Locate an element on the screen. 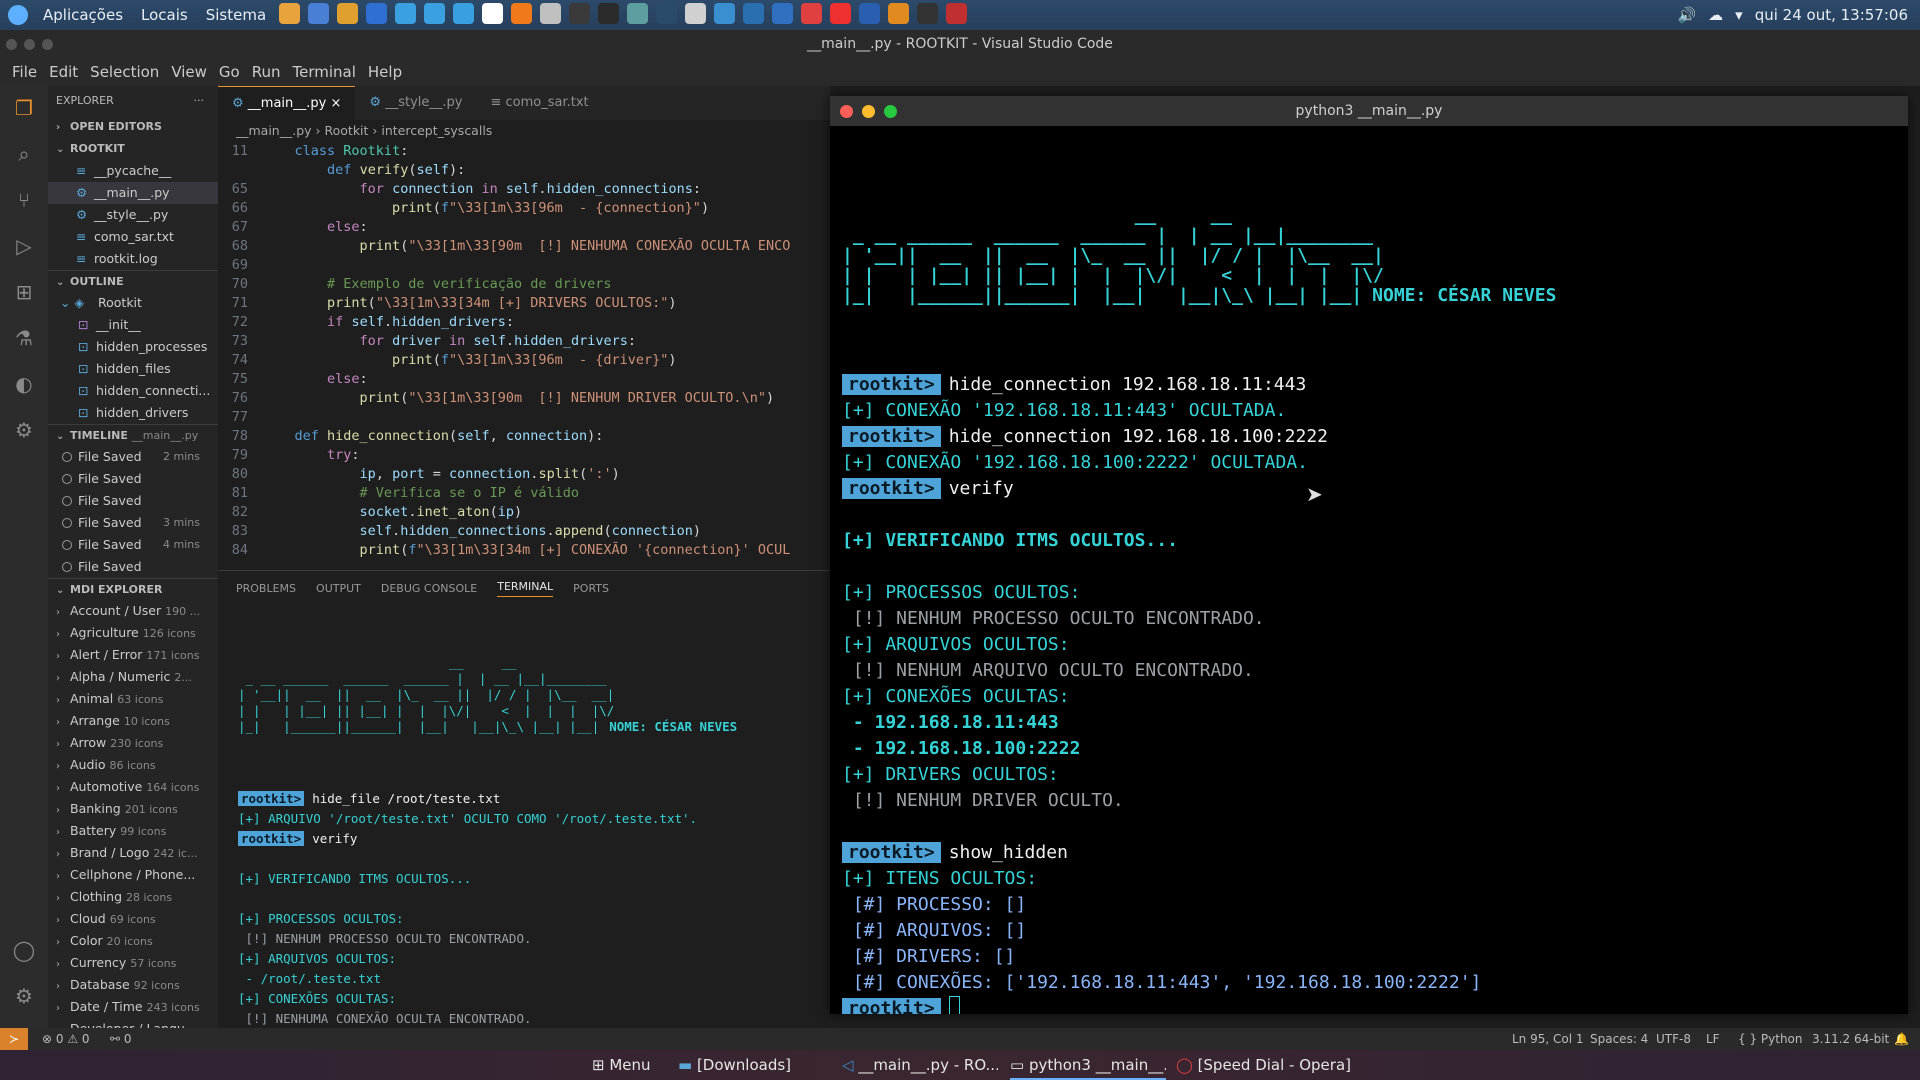 Image resolution: width=1920 pixels, height=1080 pixels. system-logo-icon is located at coordinates (18, 15).